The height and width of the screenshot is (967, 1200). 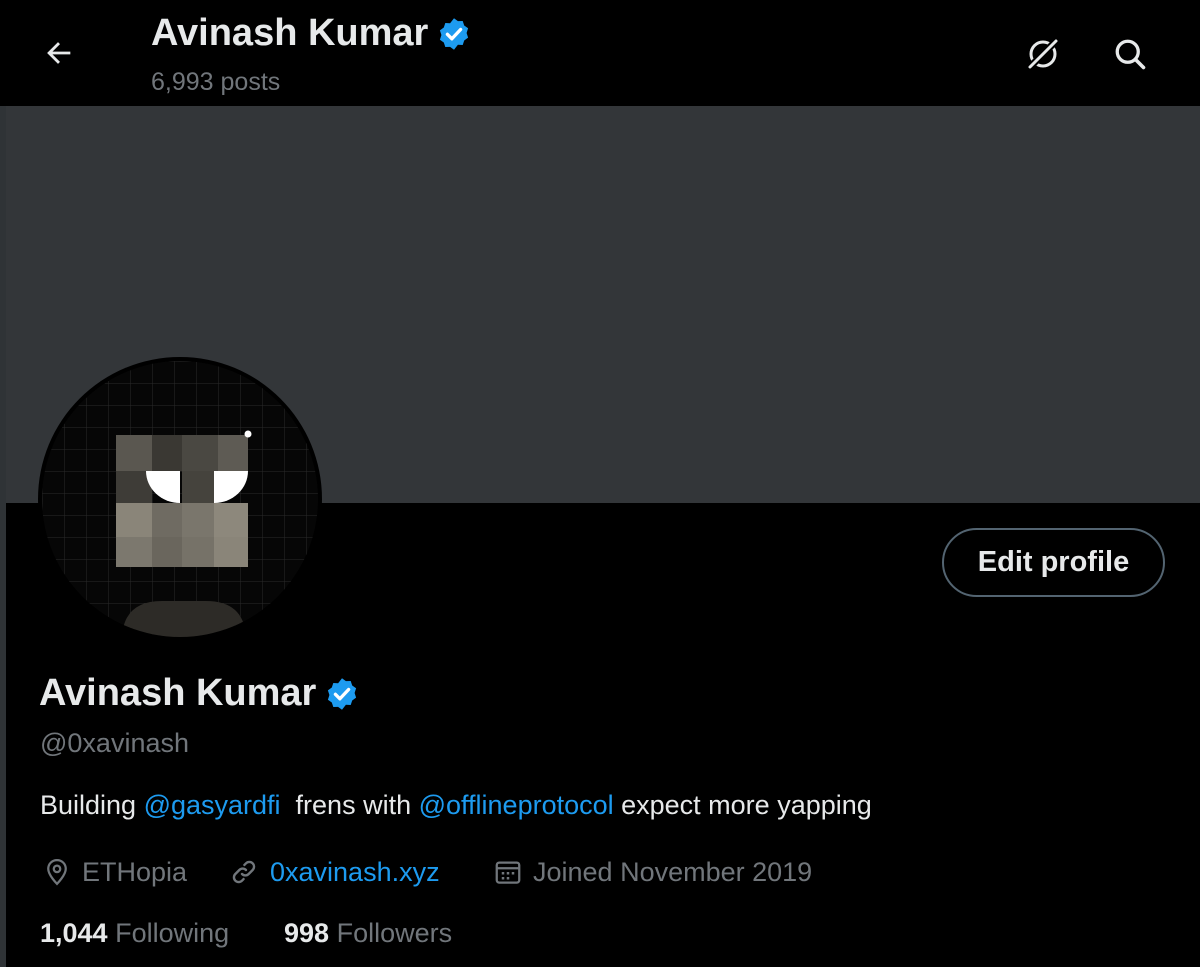 I want to click on profile-header-bar: Avinash Kumar 6,993 posts, so click(x=600, y=53).